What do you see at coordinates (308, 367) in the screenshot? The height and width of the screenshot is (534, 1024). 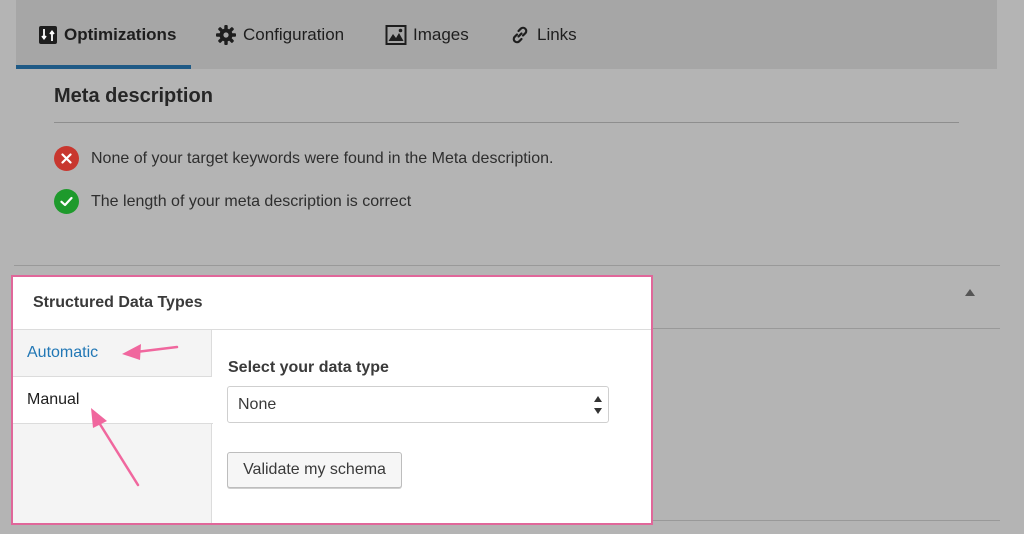 I see `data-type-label: Select your data type` at bounding box center [308, 367].